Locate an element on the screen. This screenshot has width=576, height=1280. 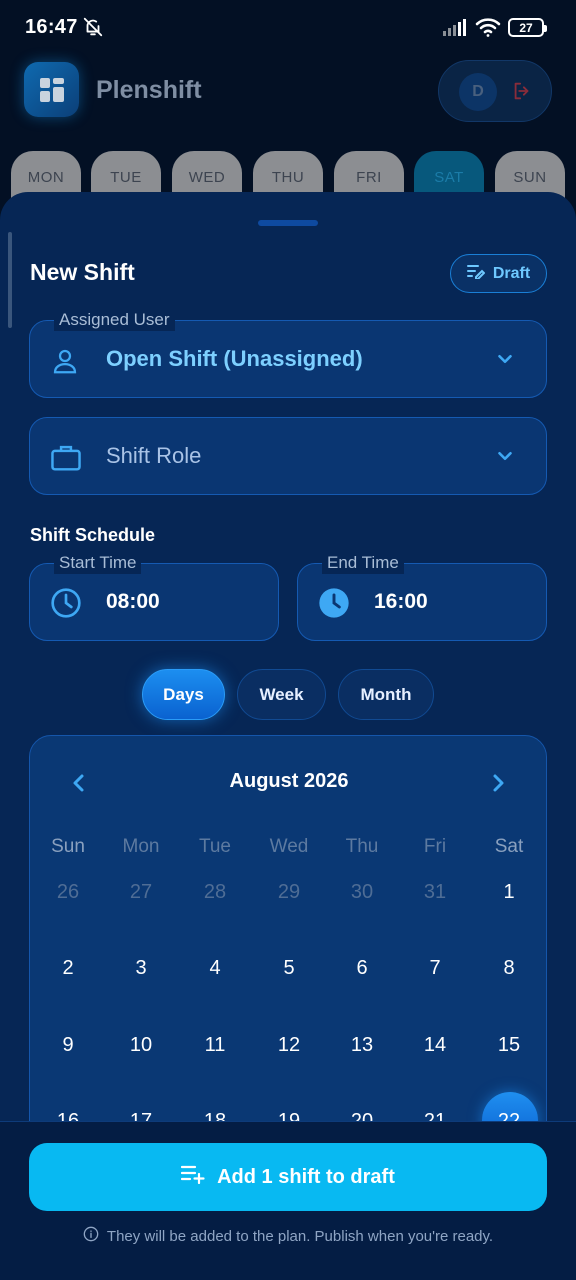
clock-icon is located at coordinates (66, 605).